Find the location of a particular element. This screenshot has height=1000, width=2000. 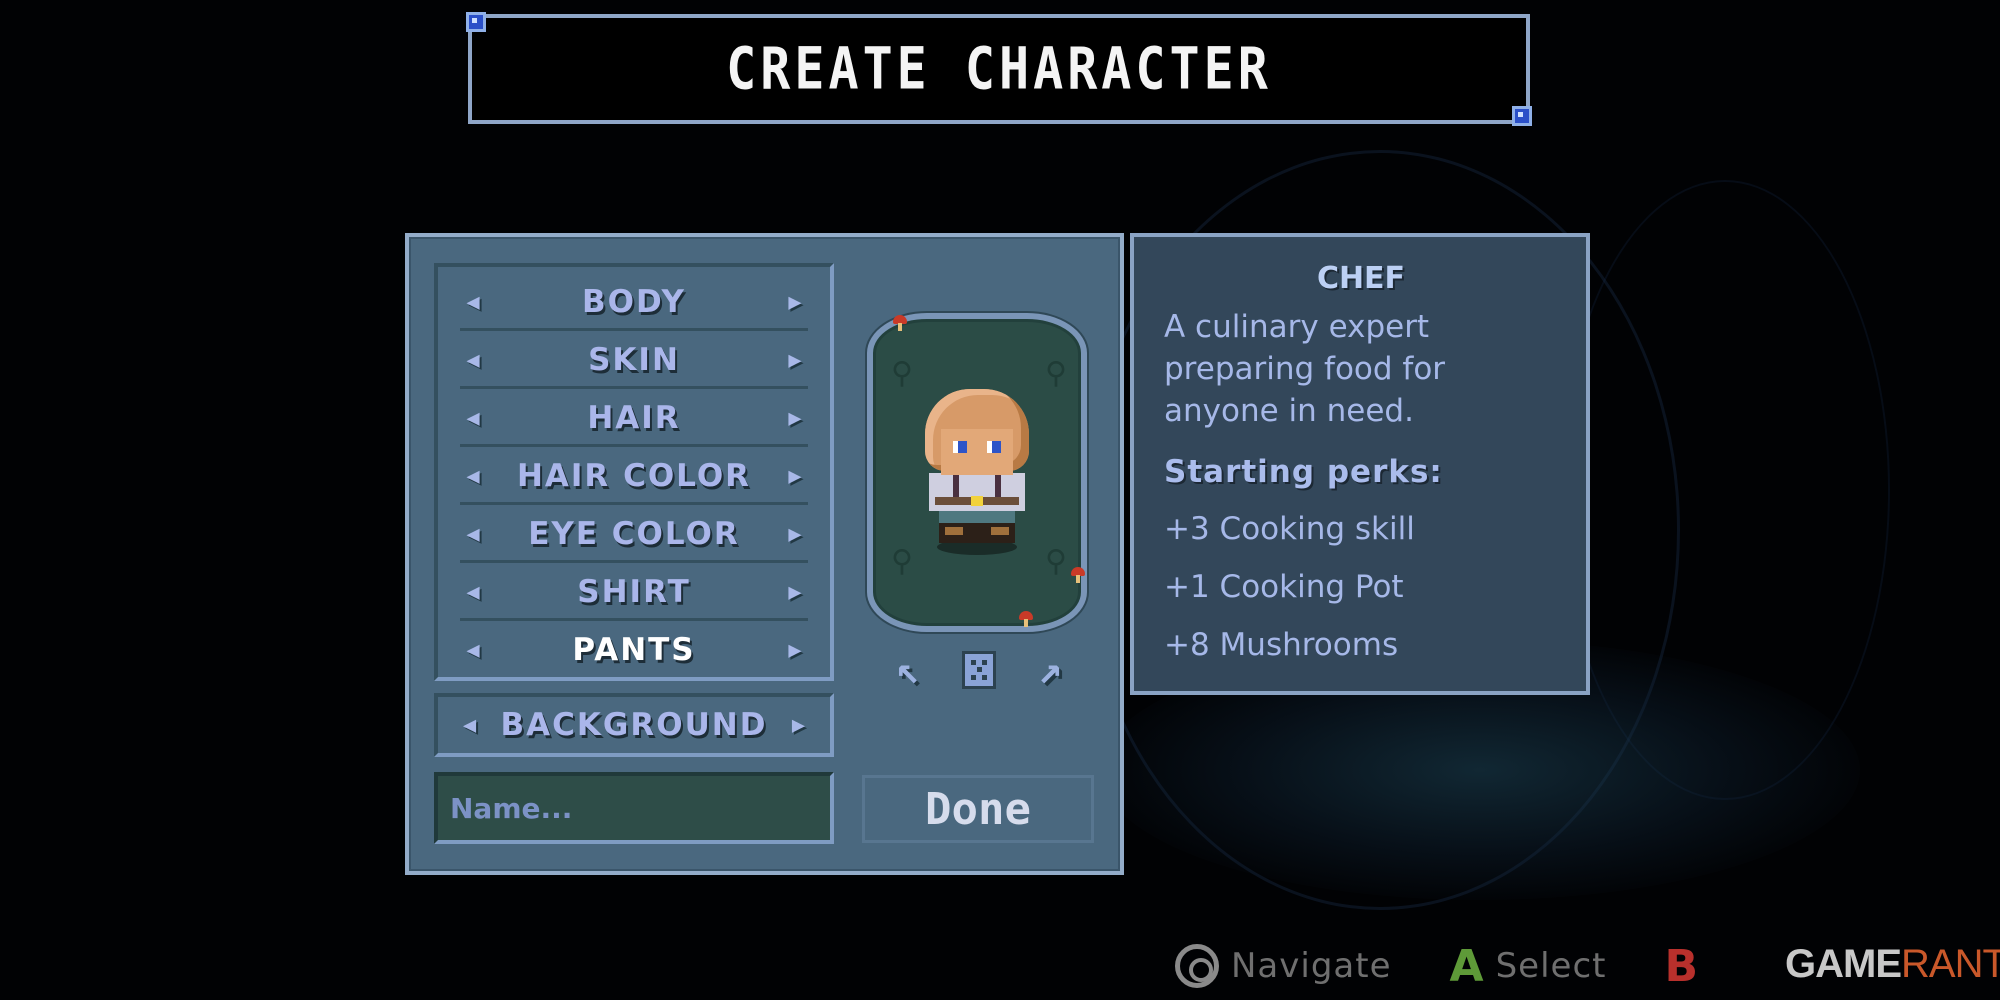

back-prompt: B is located at coordinates (1687, 966).